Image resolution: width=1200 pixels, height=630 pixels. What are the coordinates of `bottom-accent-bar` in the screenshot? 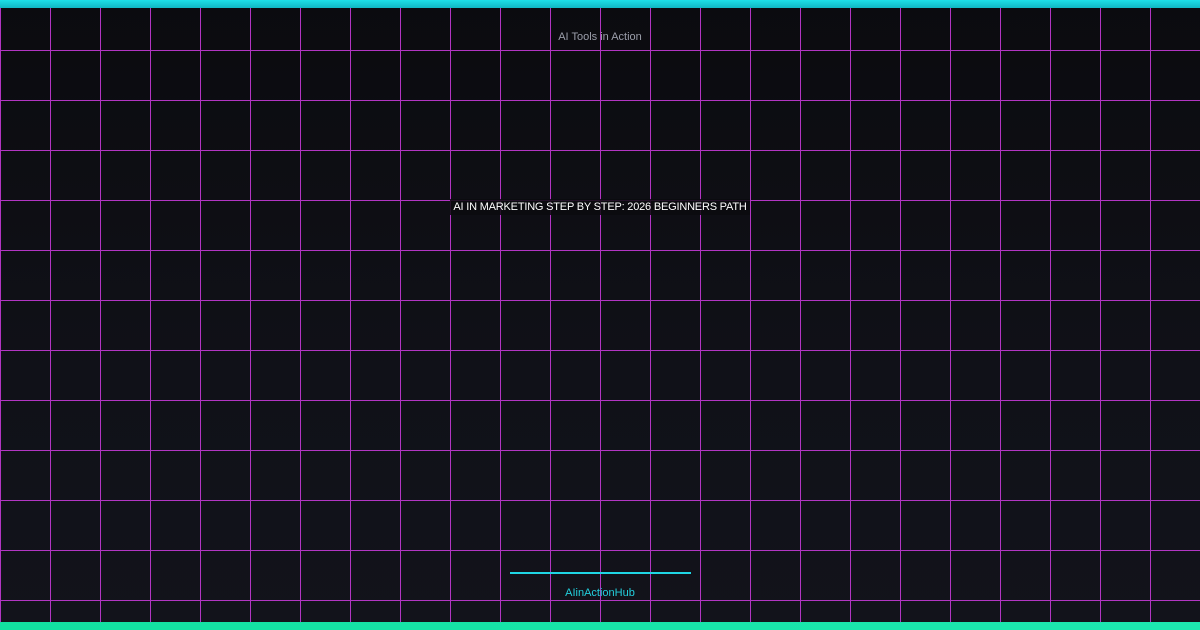 It's located at (600, 626).